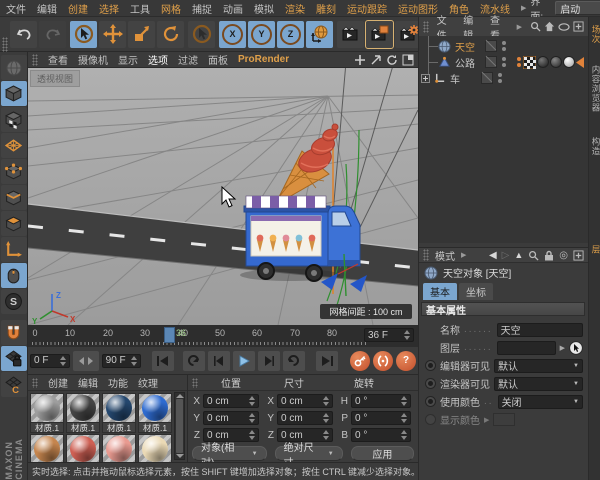 The height and width of the screenshot is (480, 600). Describe the element at coordinates (418, 8) in the screenshot. I see `menu-mograph: 运动图形` at that location.